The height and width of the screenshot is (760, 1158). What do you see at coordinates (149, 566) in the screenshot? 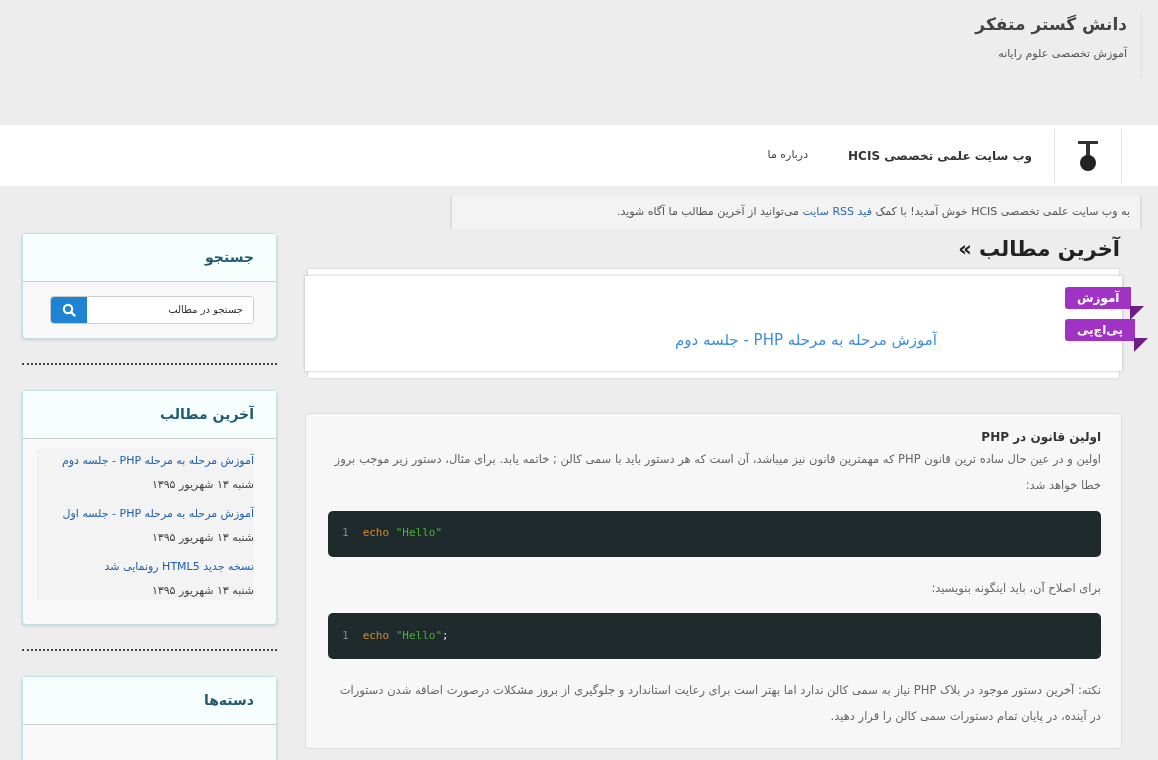
I see `post-link: نسخه جدید HTML5 رونمایی شد` at bounding box center [149, 566].